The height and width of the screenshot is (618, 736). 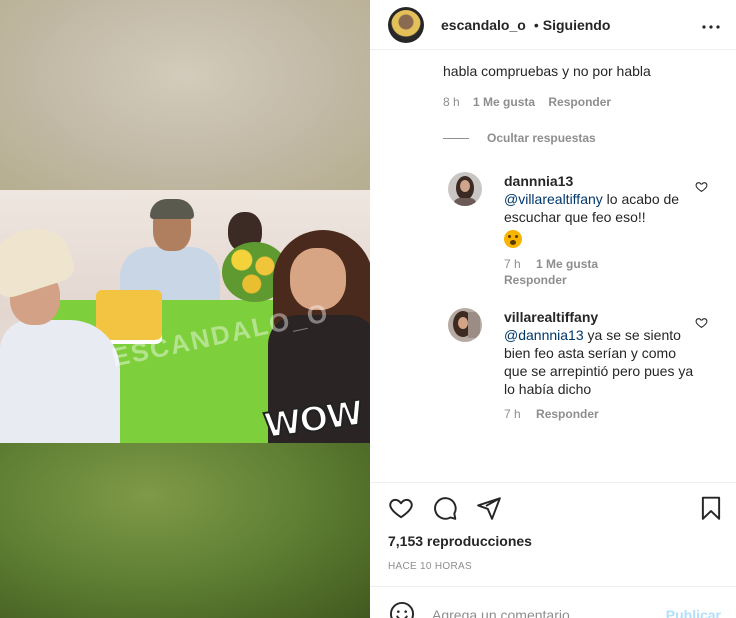 What do you see at coordinates (504, 102) in the screenshot?
I see `comment-likes: 1 Me gusta` at bounding box center [504, 102].